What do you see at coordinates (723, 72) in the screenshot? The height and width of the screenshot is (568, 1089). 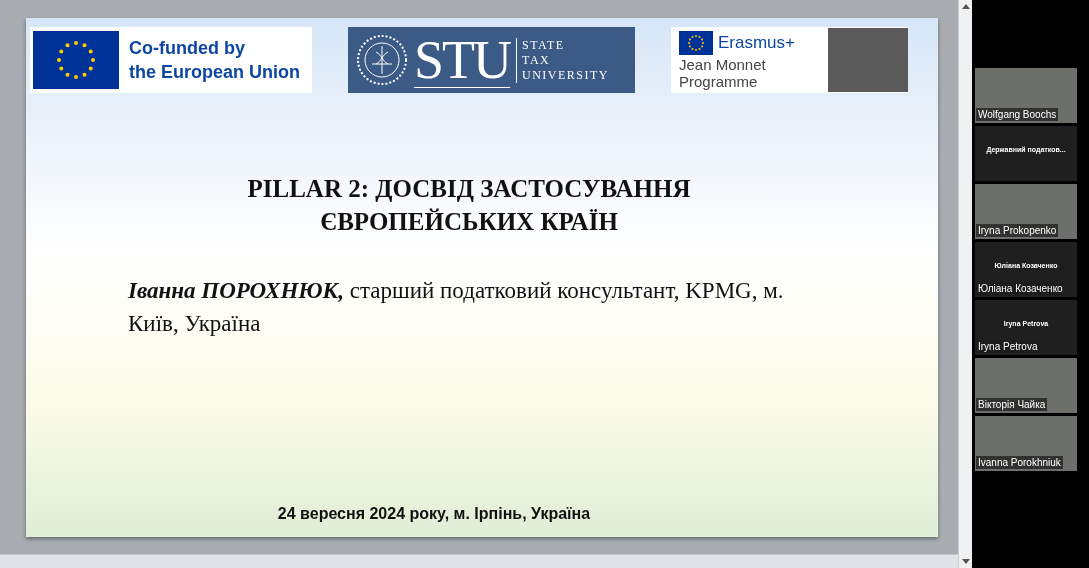 I see `logo-text: Jean Monnet Programme` at bounding box center [723, 72].